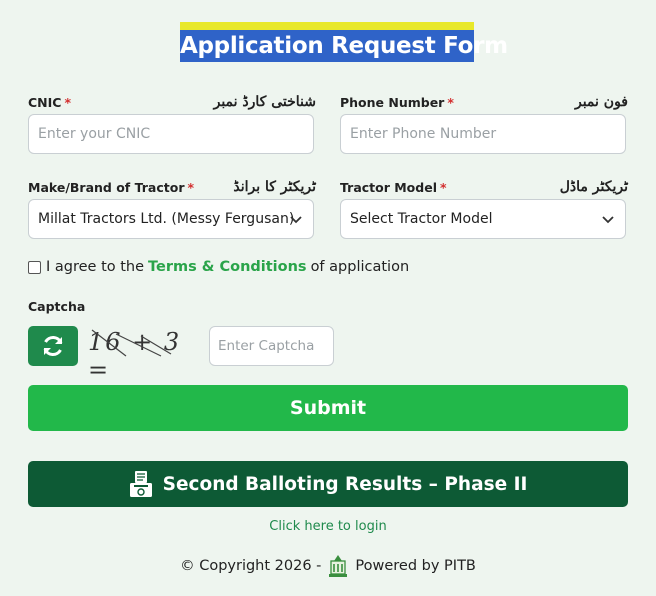 This screenshot has width=656, height=596. I want to click on ballot-results-button: Second Balloting Results – Phase II, so click(328, 484).